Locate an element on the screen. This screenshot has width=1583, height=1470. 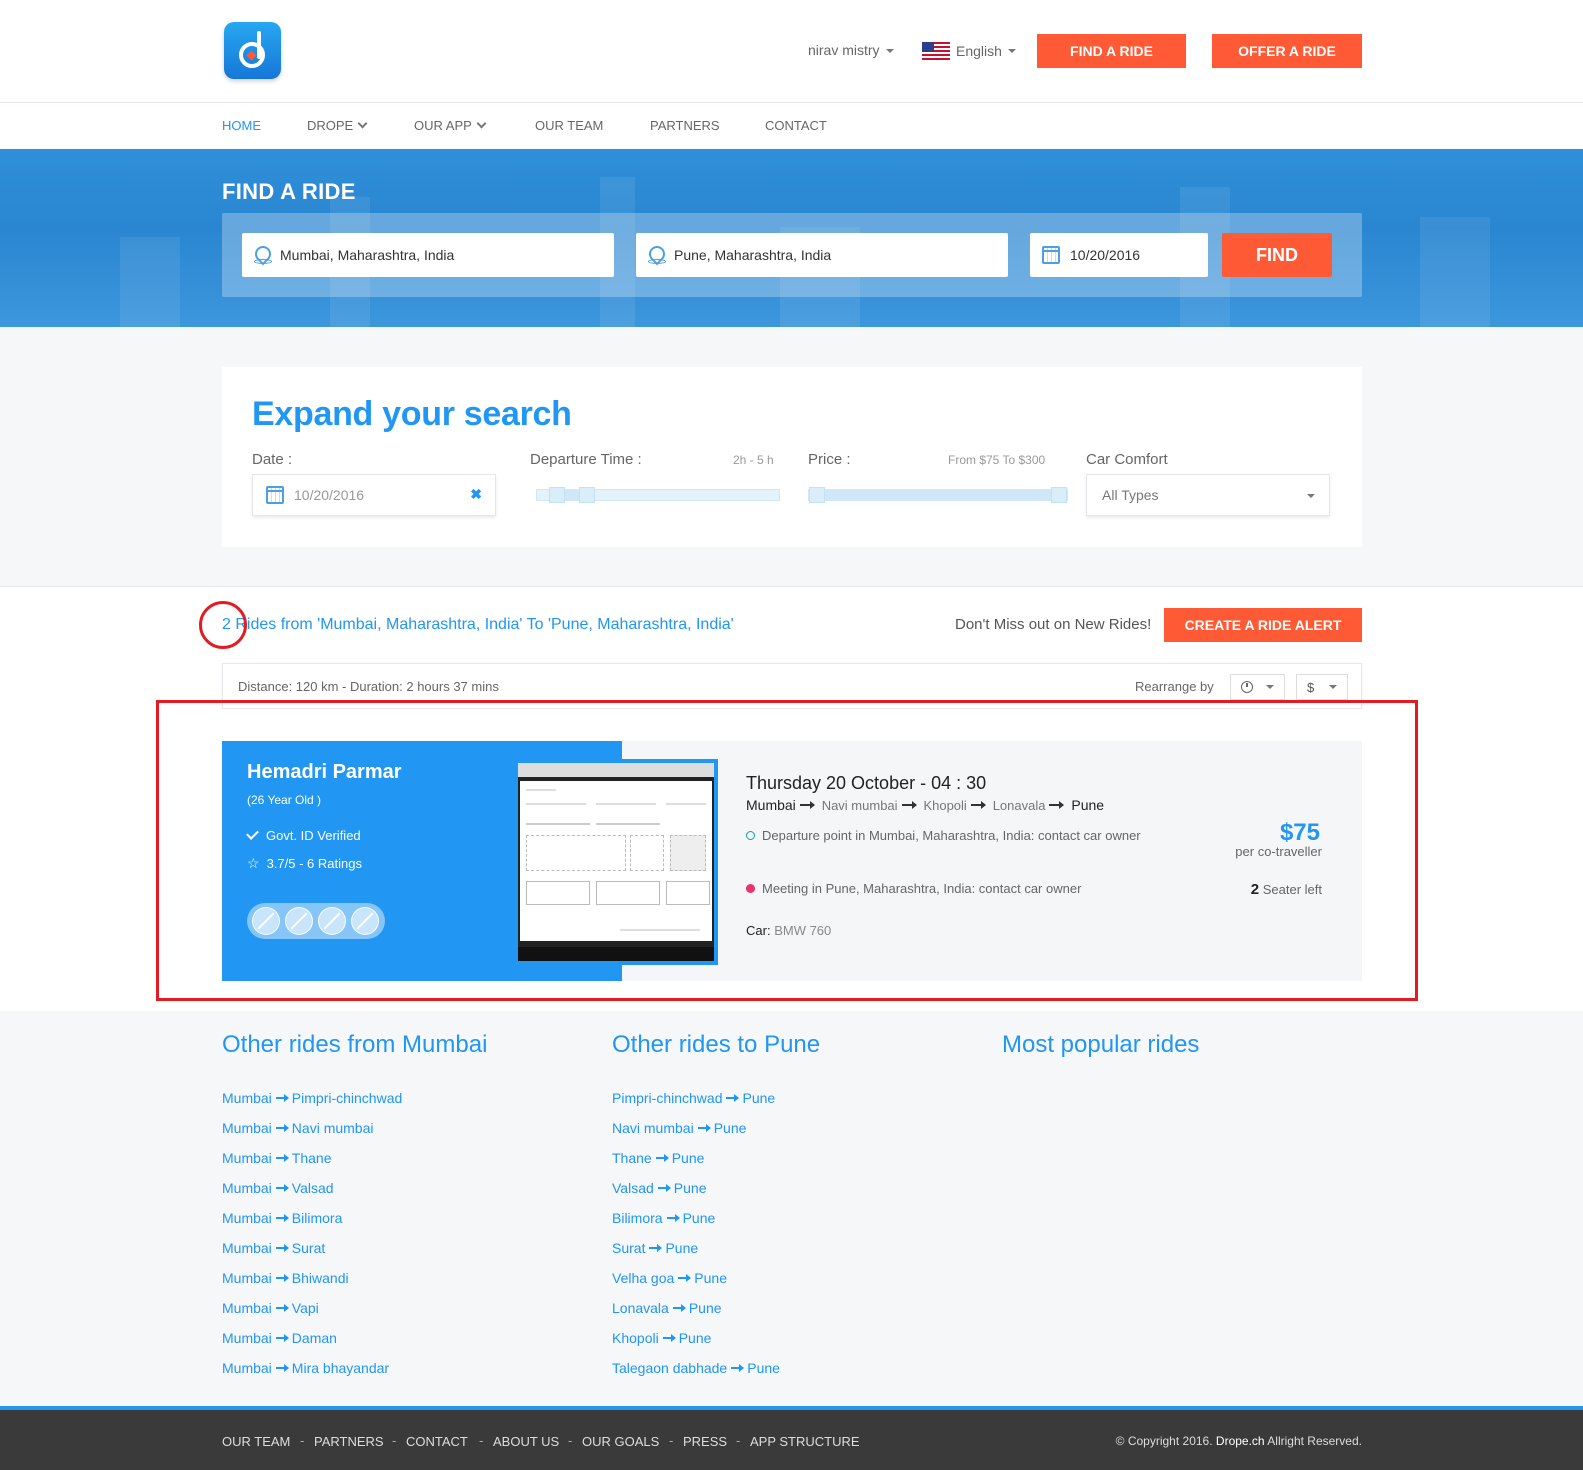
nav-drope: DROPE is located at coordinates (337, 125).